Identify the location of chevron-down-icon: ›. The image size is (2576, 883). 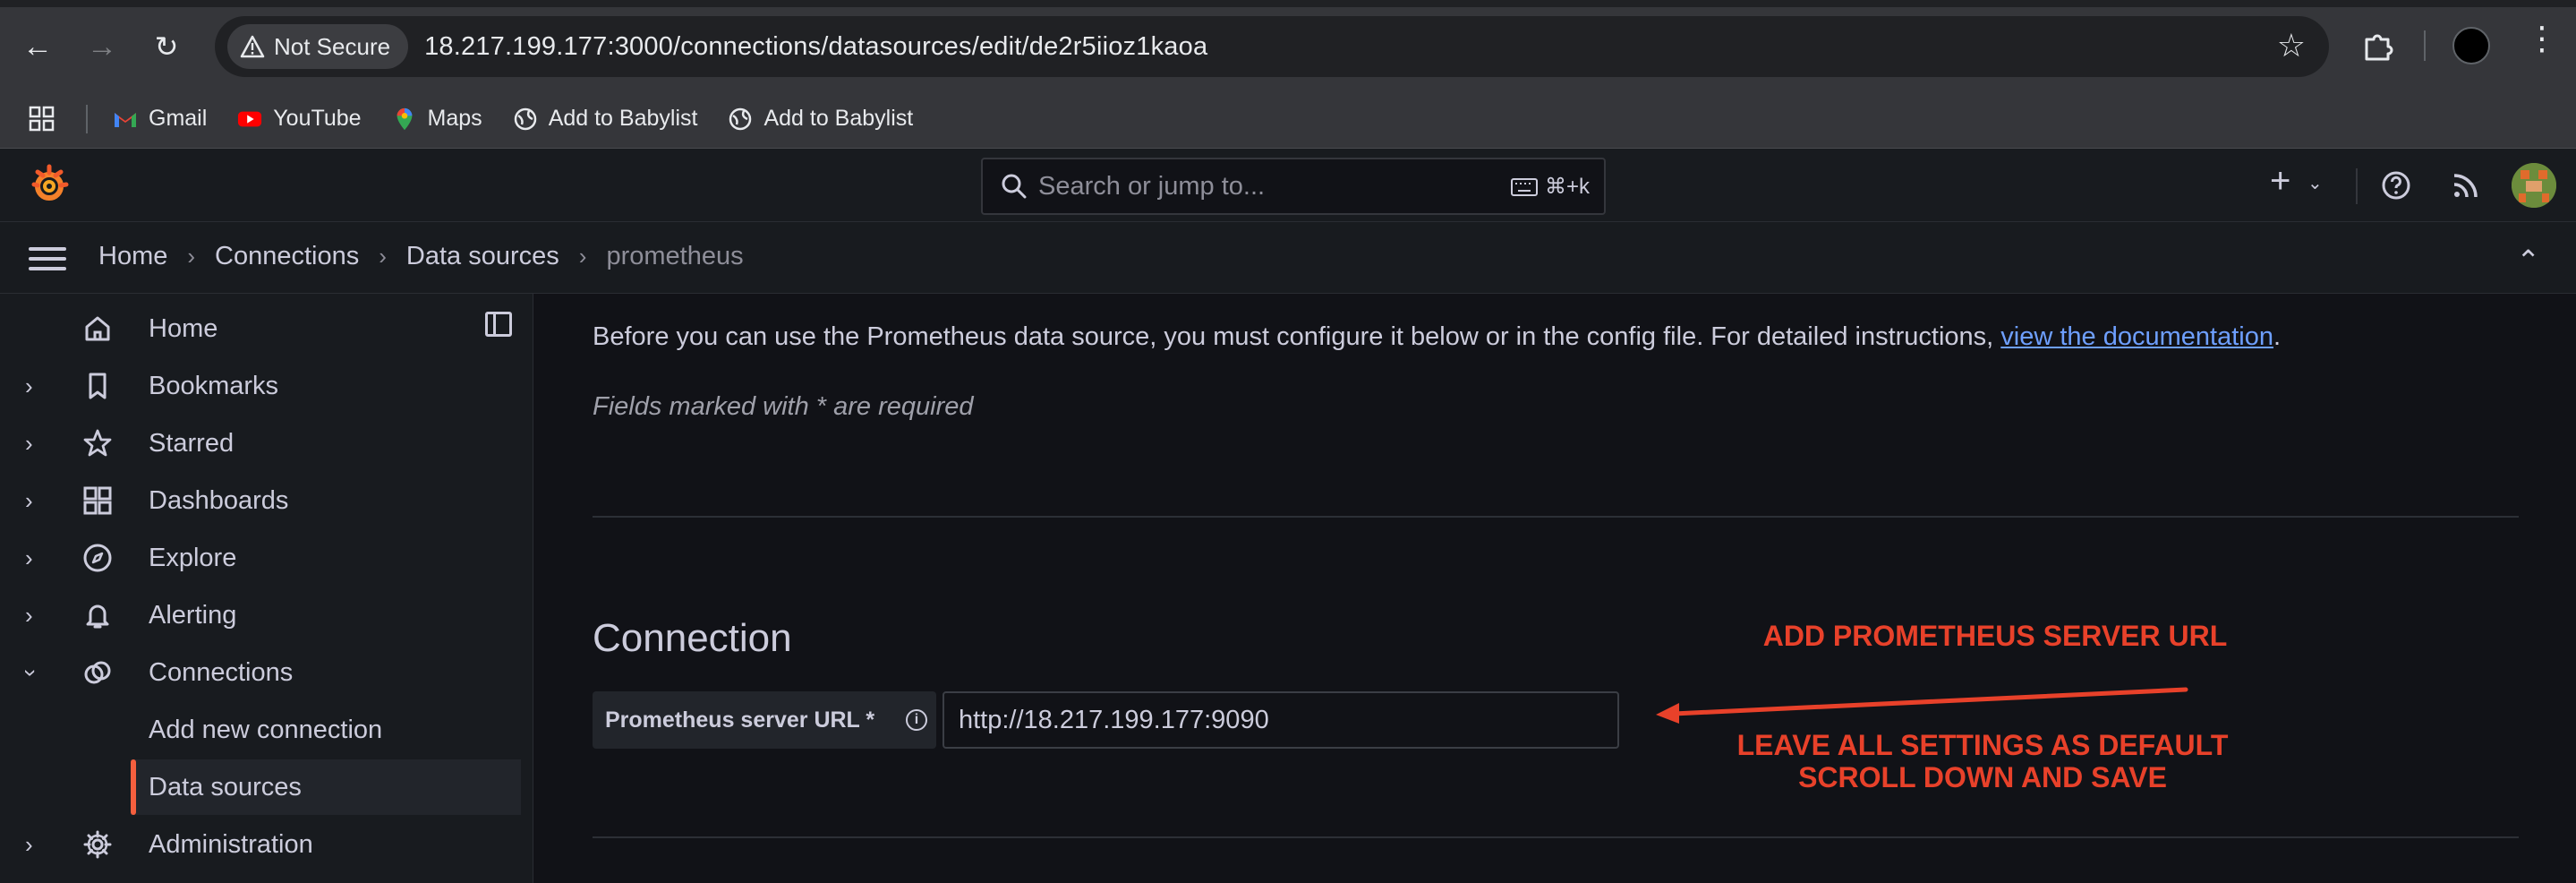
(31, 673).